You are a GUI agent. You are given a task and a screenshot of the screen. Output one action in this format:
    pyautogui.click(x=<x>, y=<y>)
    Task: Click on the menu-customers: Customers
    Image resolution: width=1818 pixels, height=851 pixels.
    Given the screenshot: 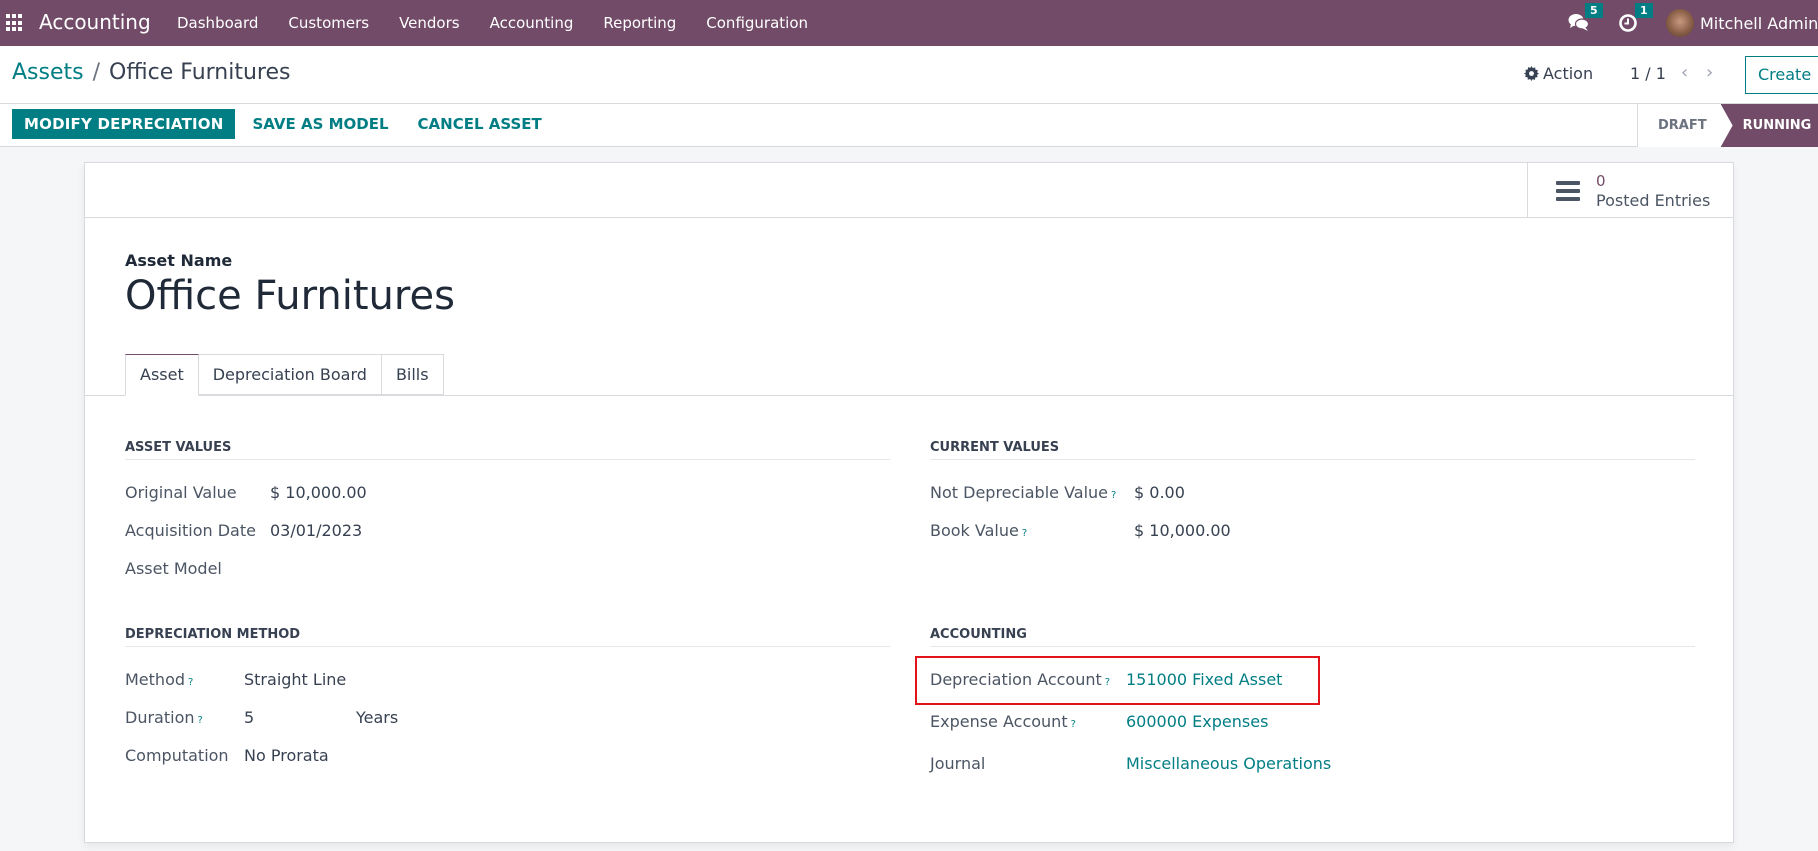 What is the action you would take?
    pyautogui.click(x=328, y=23)
    